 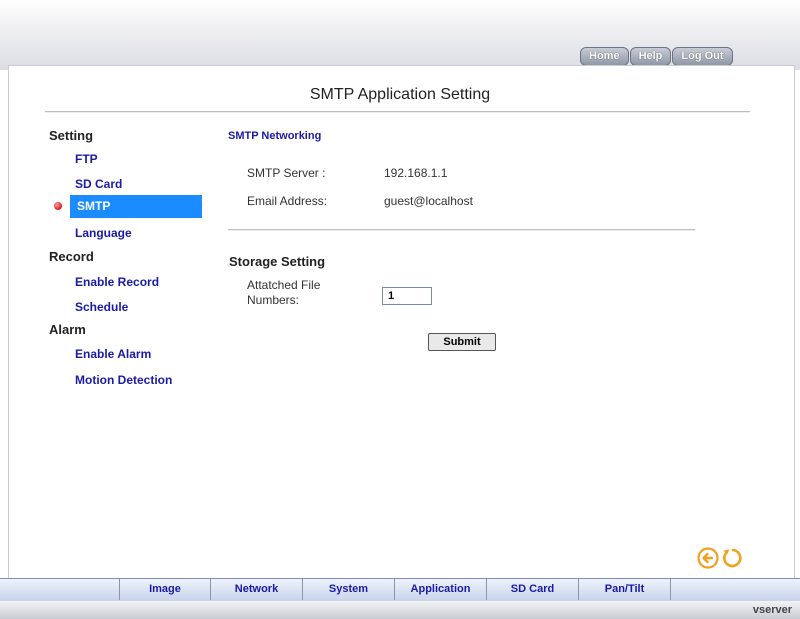 I want to click on attached-file-numbers-input, so click(x=407, y=296).